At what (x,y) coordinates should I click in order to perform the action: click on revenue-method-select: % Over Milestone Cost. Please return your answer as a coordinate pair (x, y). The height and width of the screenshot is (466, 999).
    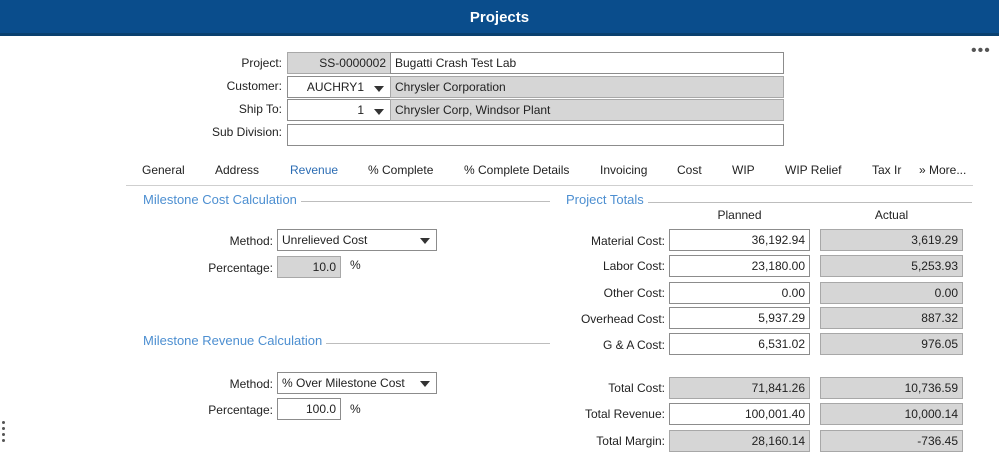
    Looking at the image, I should click on (357, 383).